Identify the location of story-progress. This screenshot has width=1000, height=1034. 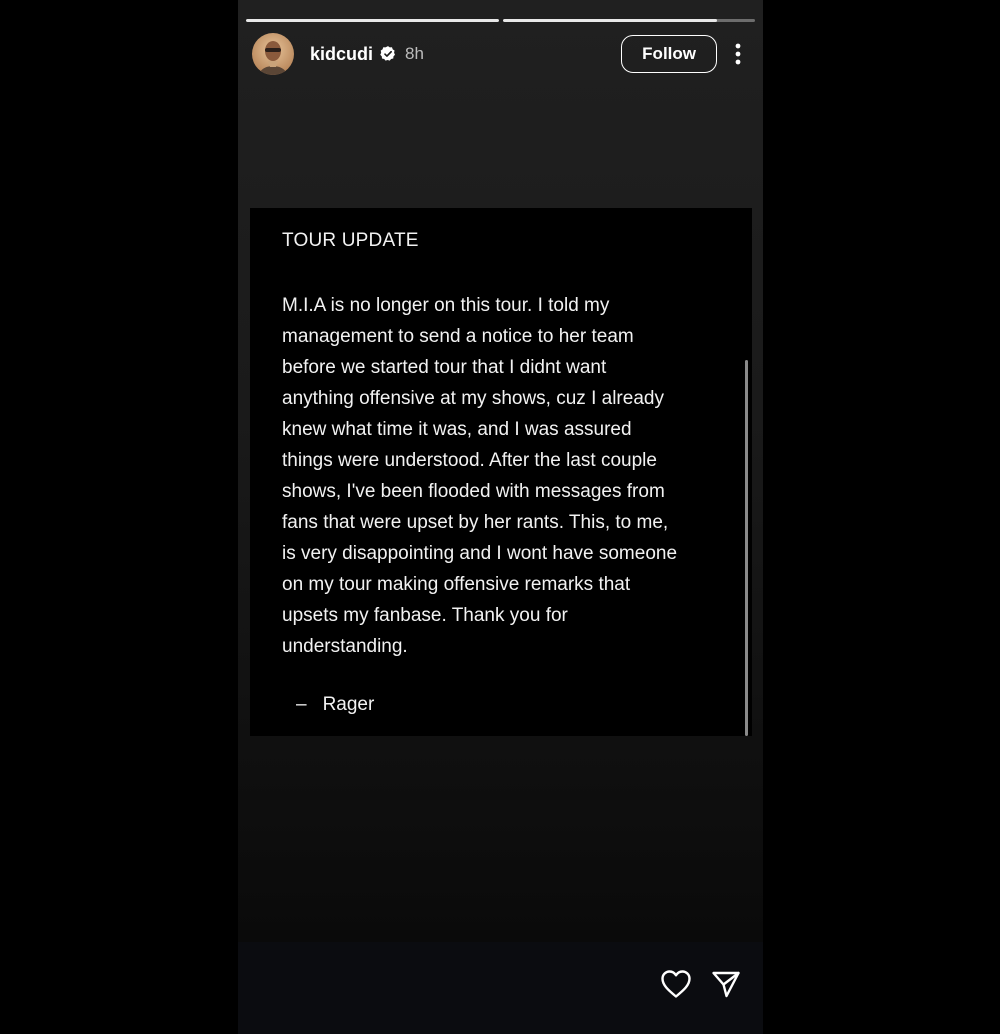
(500, 20).